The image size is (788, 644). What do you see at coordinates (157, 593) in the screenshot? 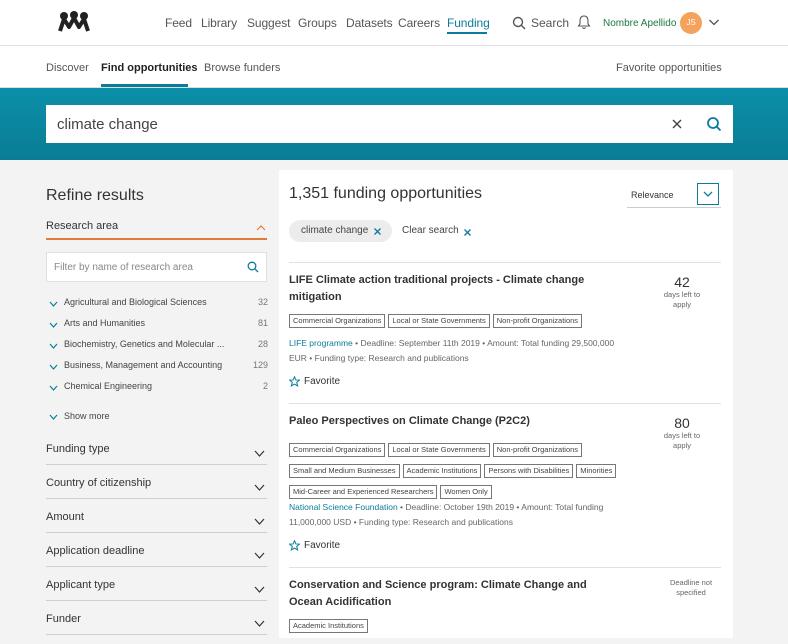
I see `facet-applicant-type: Applicant type` at bounding box center [157, 593].